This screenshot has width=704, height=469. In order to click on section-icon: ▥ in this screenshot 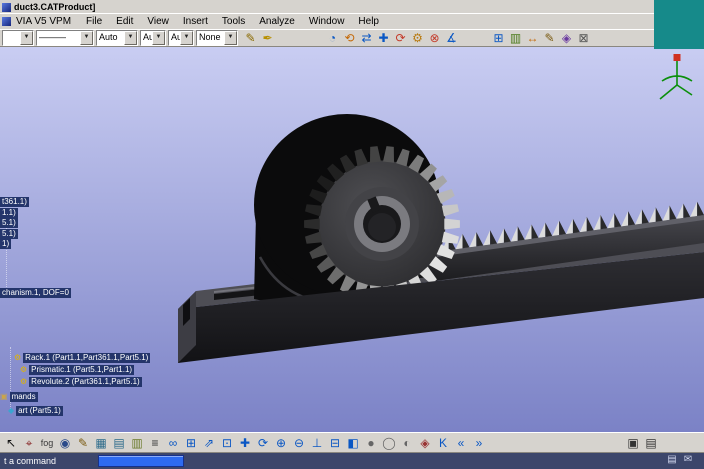, I will do `click(515, 38)`.